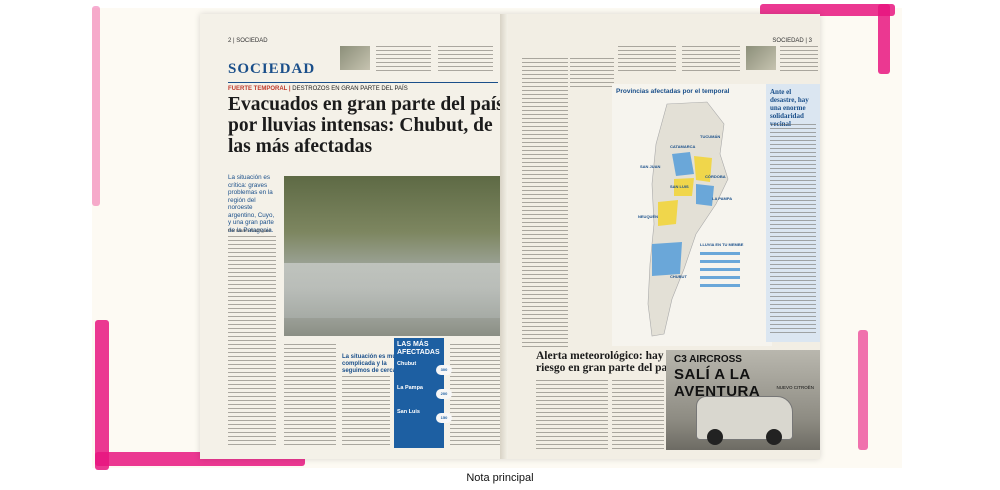 The height and width of the screenshot is (490, 1000). Describe the element at coordinates (679, 186) in the screenshot. I see `map-label: SAN LUIS` at that location.